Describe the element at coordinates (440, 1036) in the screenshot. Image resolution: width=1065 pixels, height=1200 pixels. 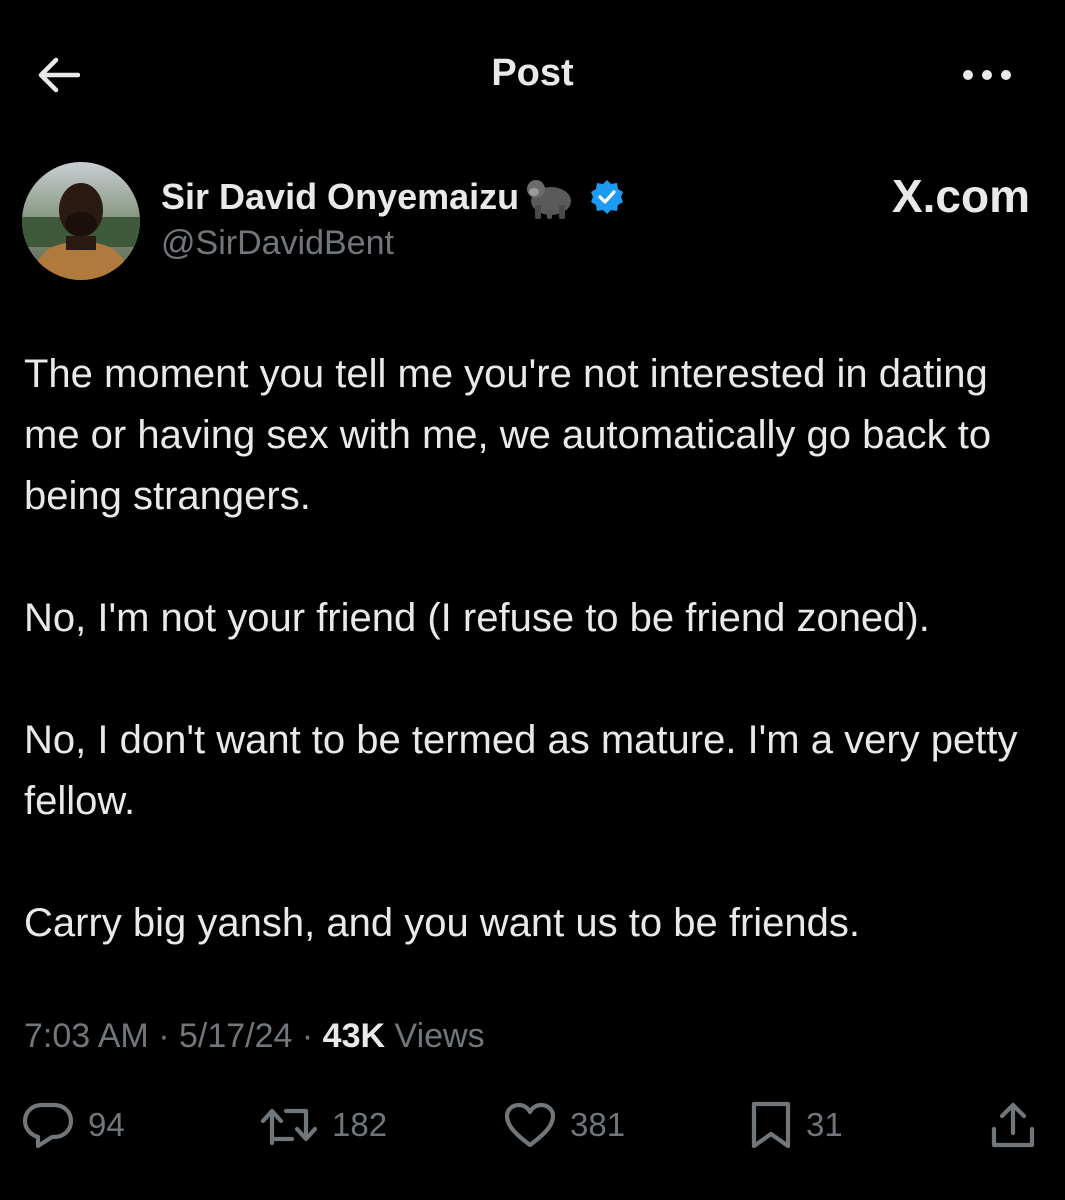
I see `views-label: Views` at that location.